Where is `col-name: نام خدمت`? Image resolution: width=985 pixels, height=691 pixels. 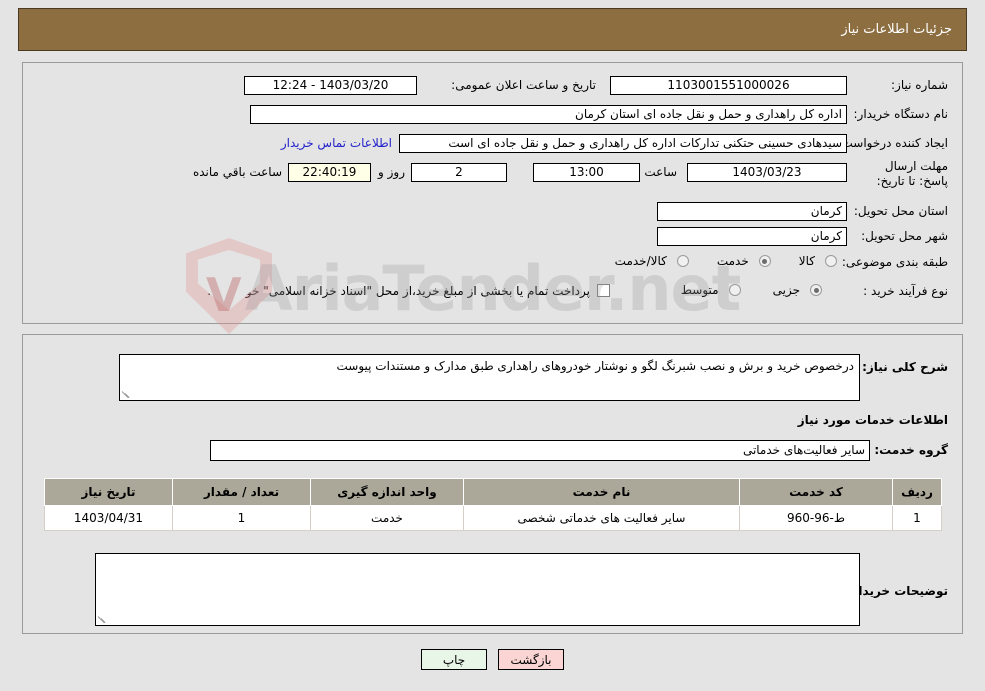 col-name: نام خدمت is located at coordinates (601, 492).